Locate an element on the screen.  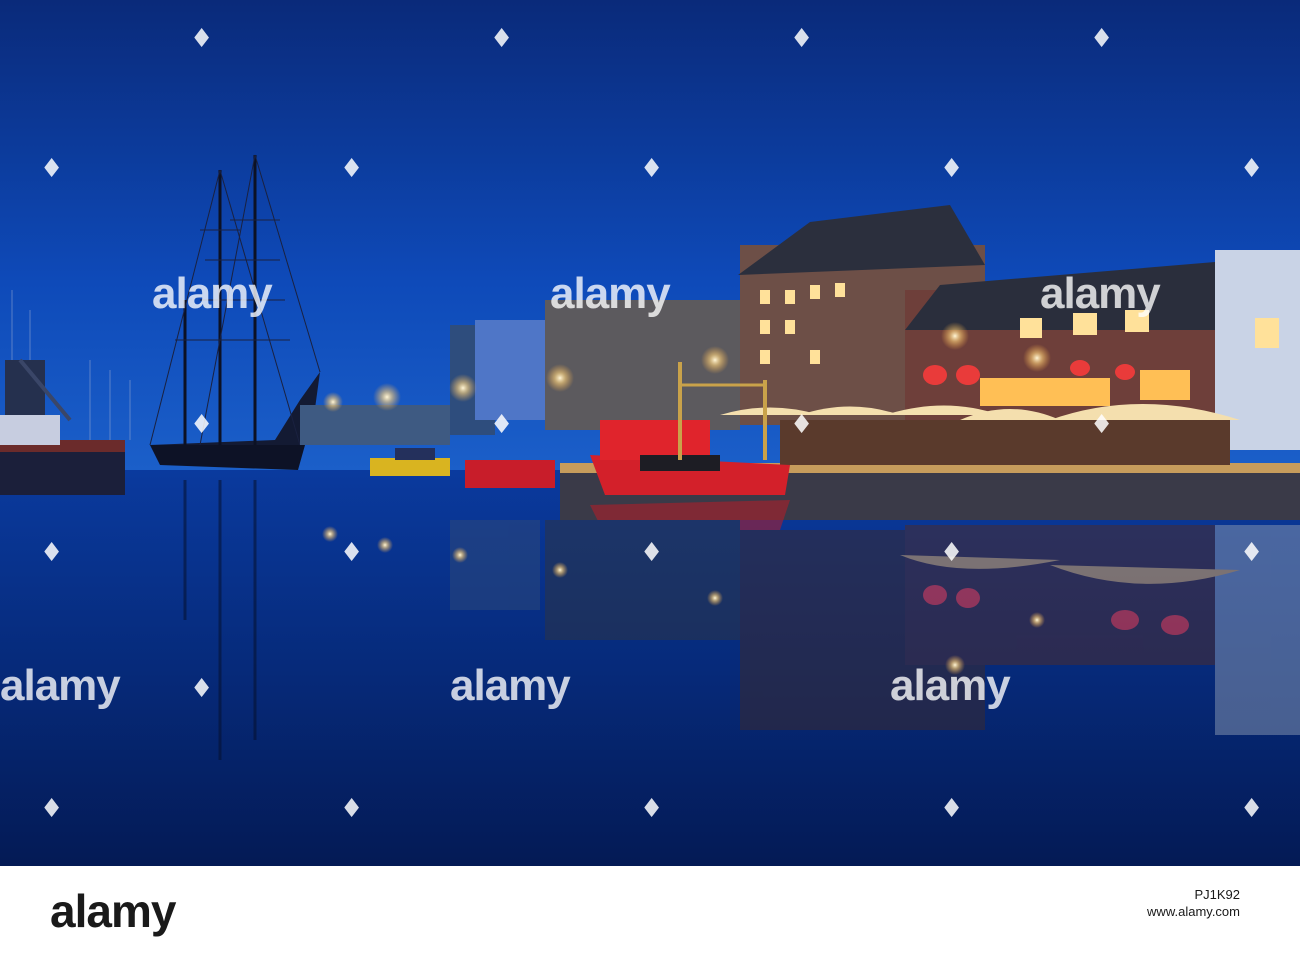
image-id: PJ1K92 is located at coordinates (1217, 894).